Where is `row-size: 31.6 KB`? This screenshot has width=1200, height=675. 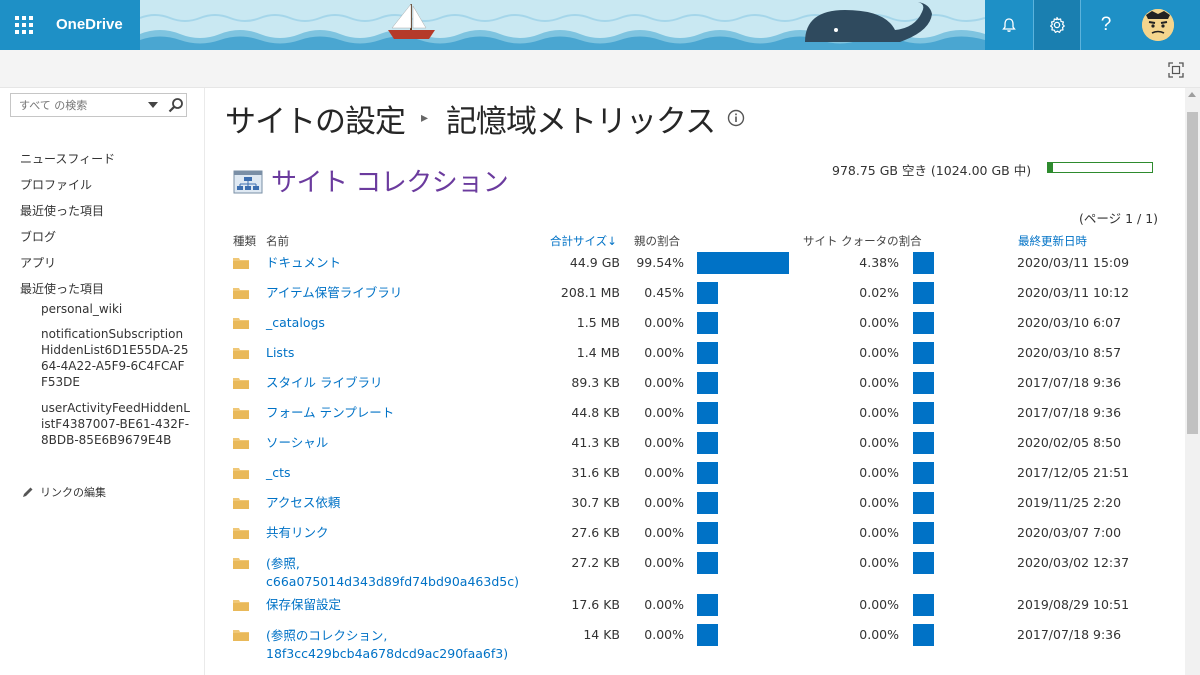
row-size: 31.6 KB is located at coordinates (595, 472).